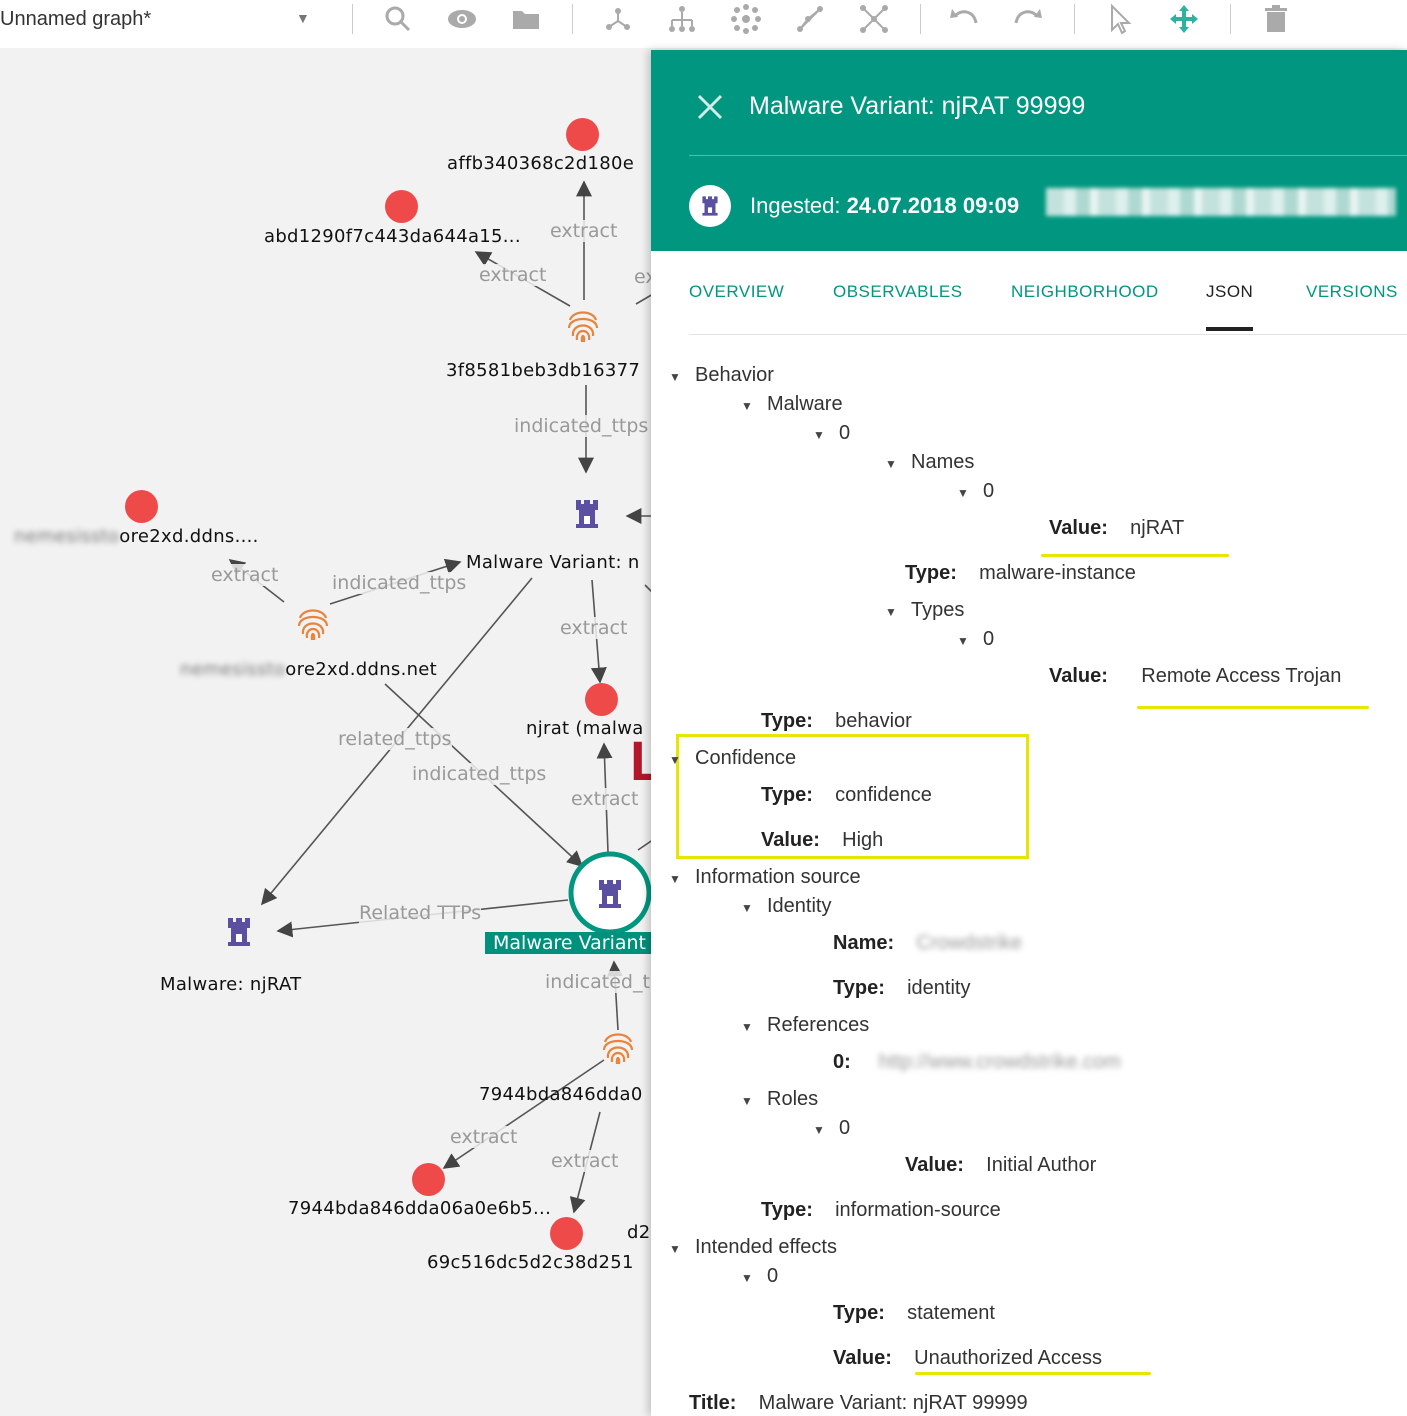  Describe the element at coordinates (395, 739) in the screenshot. I see `edge-label: related_ttps` at that location.